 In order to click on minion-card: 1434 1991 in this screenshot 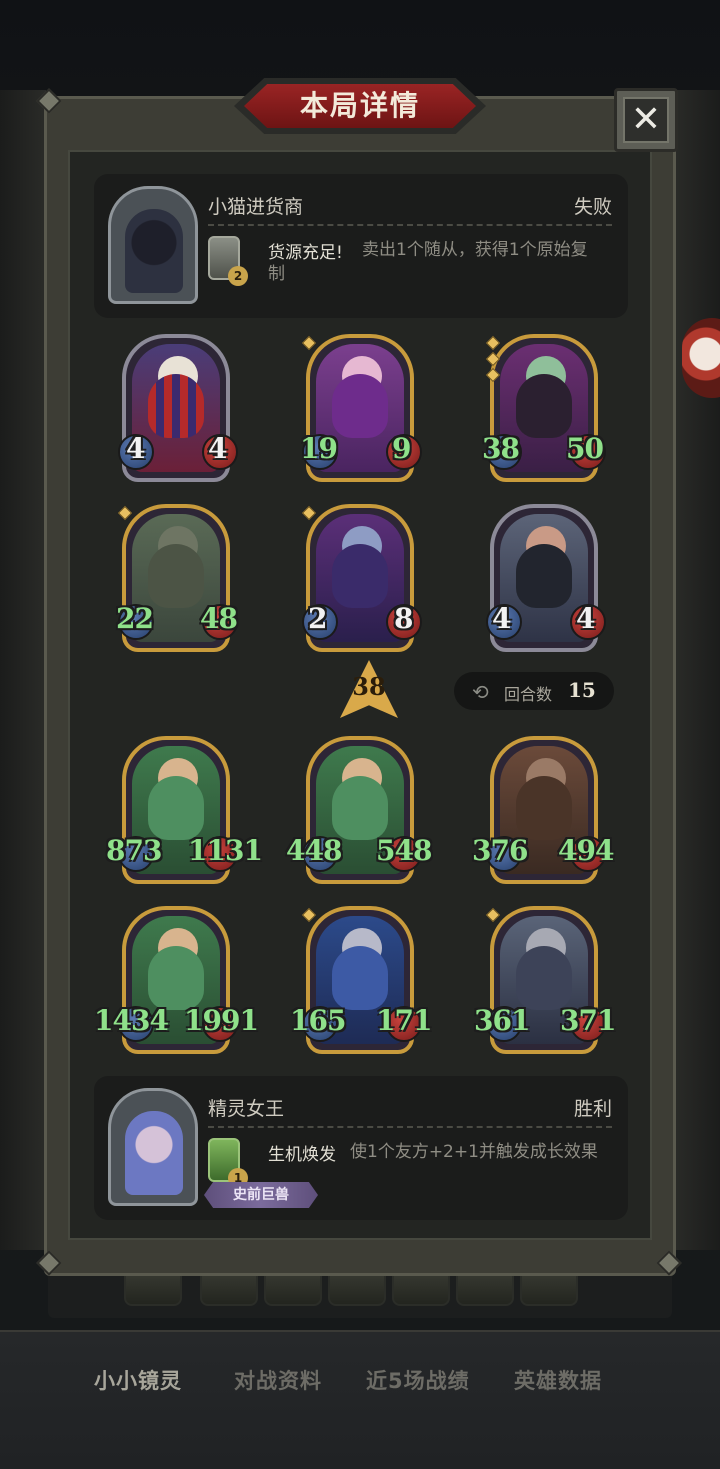, I will do `click(176, 980)`.